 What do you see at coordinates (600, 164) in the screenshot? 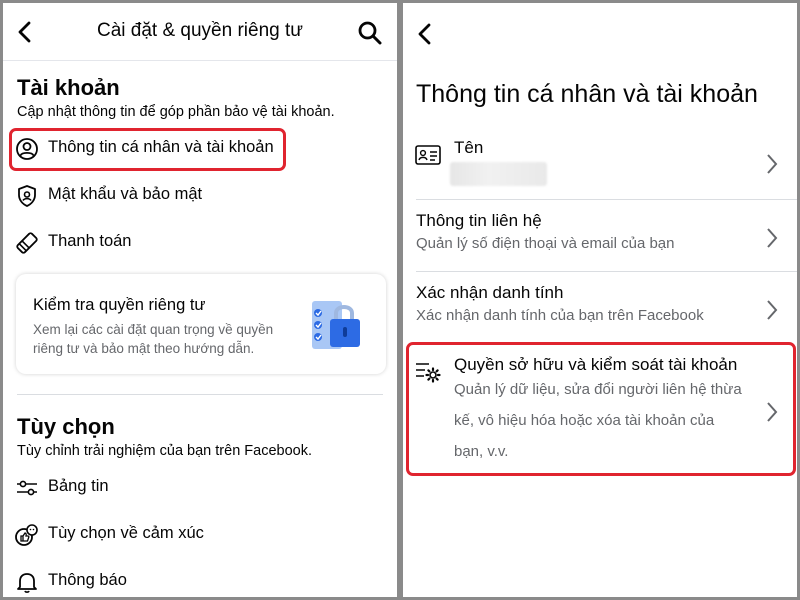
I see `list-item-name: Tên` at bounding box center [600, 164].